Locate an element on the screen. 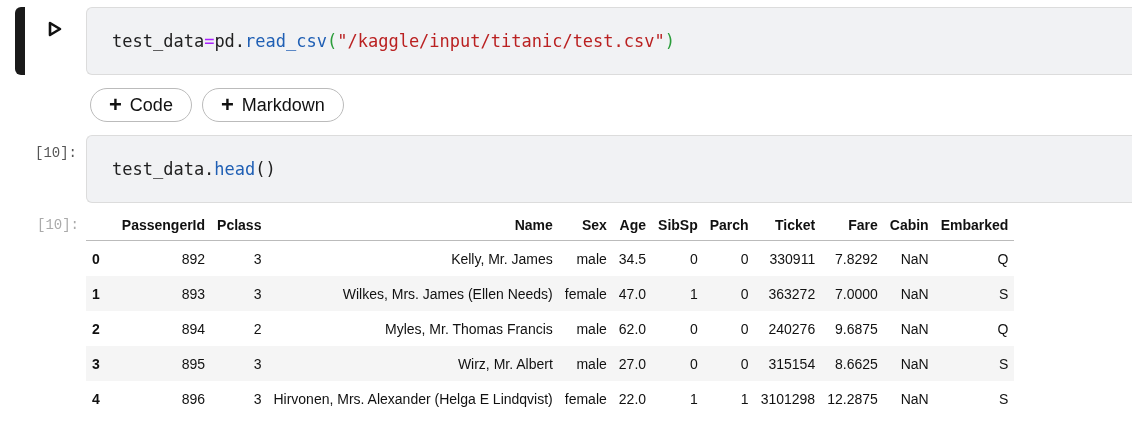  column-header: Embarked is located at coordinates (974, 227).